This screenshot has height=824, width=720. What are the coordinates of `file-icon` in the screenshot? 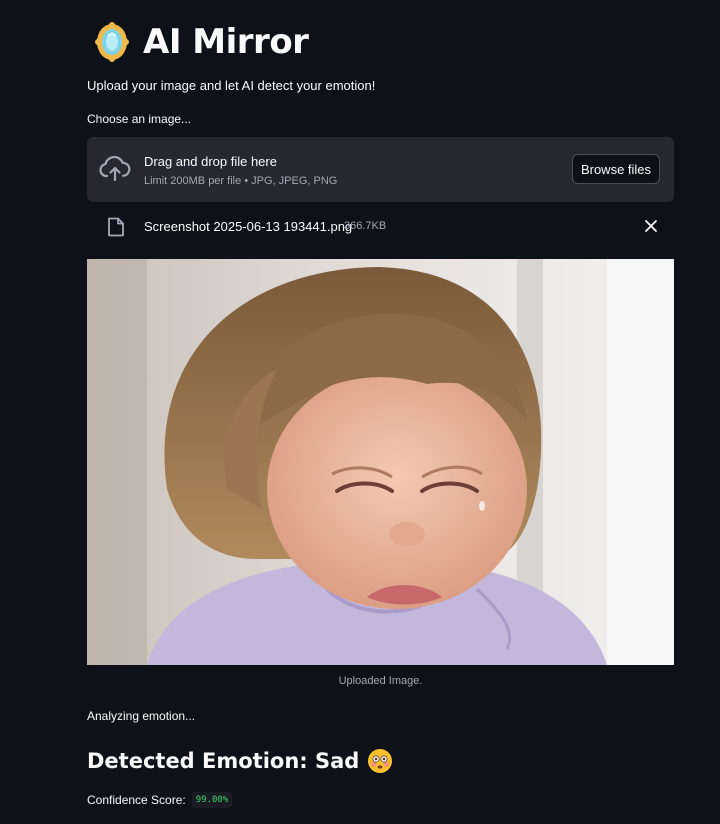 It's located at (116, 227).